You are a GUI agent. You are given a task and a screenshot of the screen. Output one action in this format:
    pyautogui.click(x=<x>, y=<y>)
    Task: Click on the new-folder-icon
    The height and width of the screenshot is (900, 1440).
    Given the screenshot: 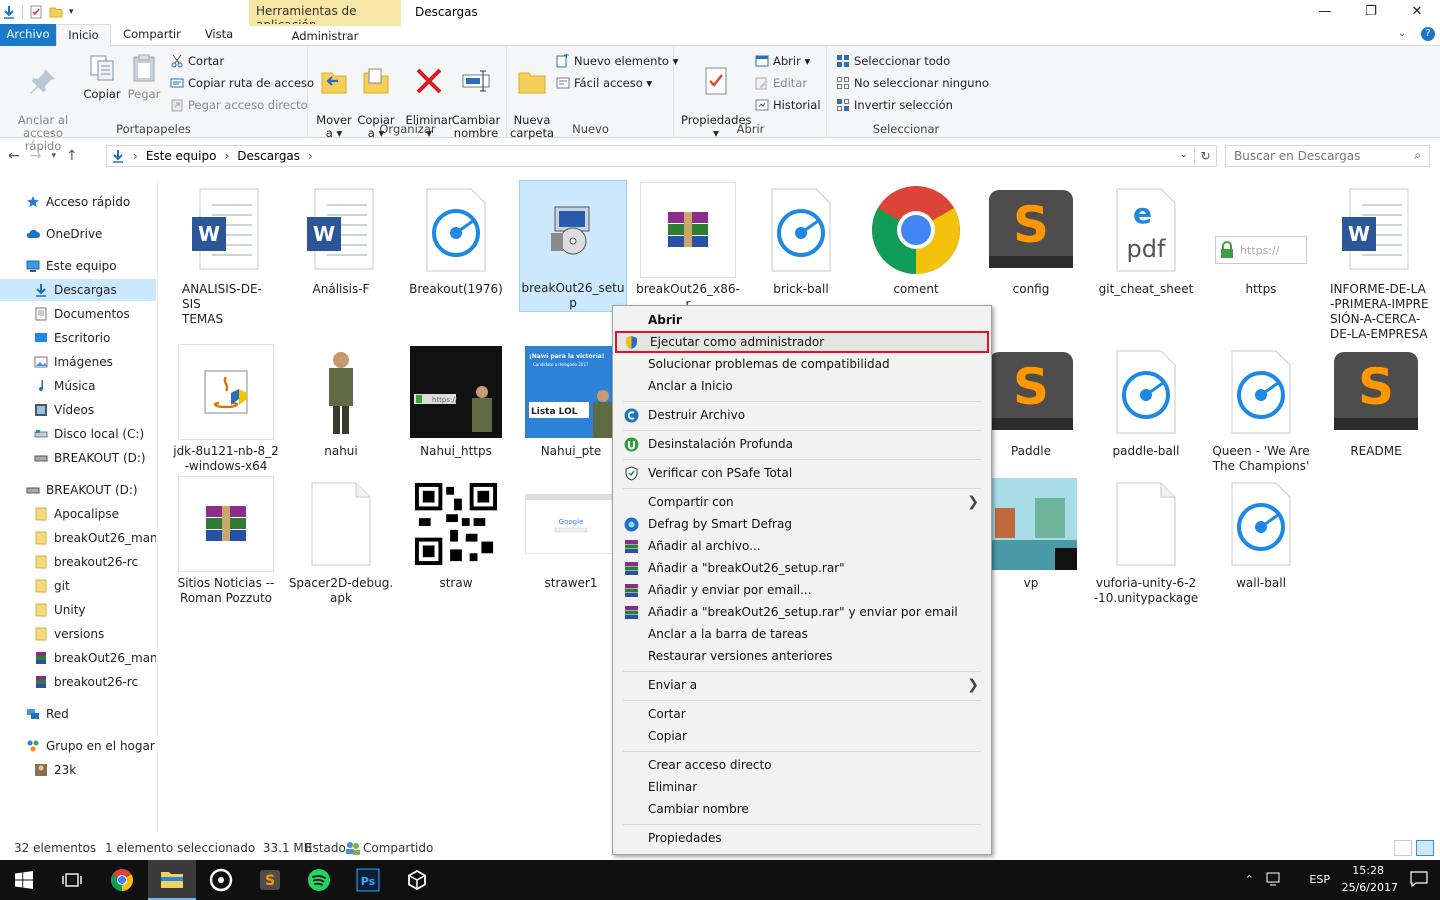 What is the action you would take?
    pyautogui.click(x=56, y=12)
    